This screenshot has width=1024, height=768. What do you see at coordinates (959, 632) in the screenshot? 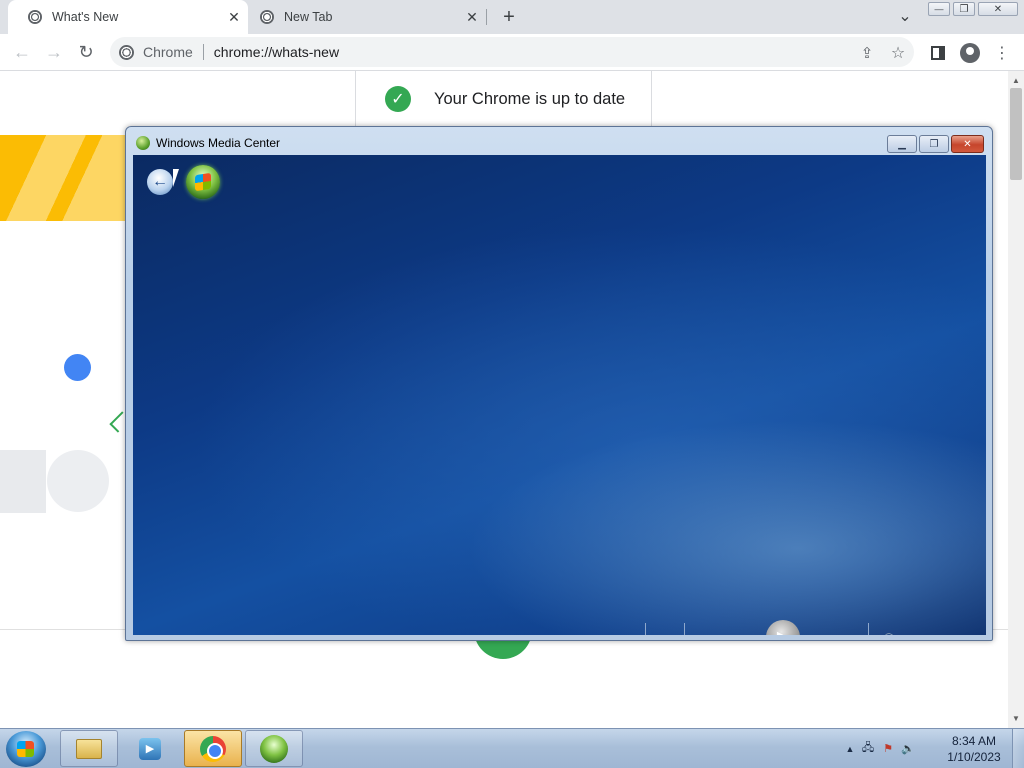
I see `volume-up-icon: +` at bounding box center [959, 632].